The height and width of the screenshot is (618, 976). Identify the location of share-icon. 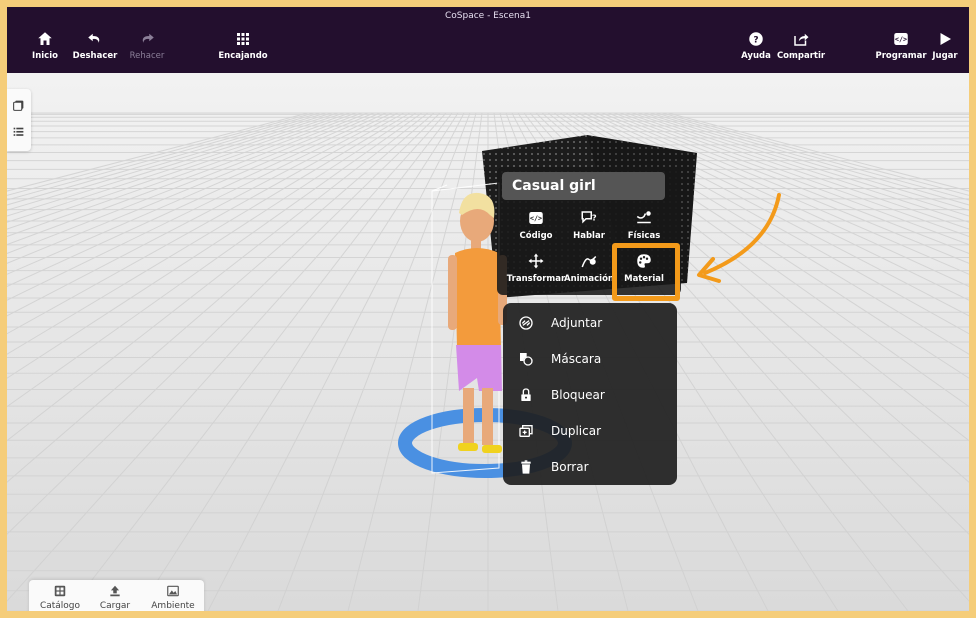
(801, 39).